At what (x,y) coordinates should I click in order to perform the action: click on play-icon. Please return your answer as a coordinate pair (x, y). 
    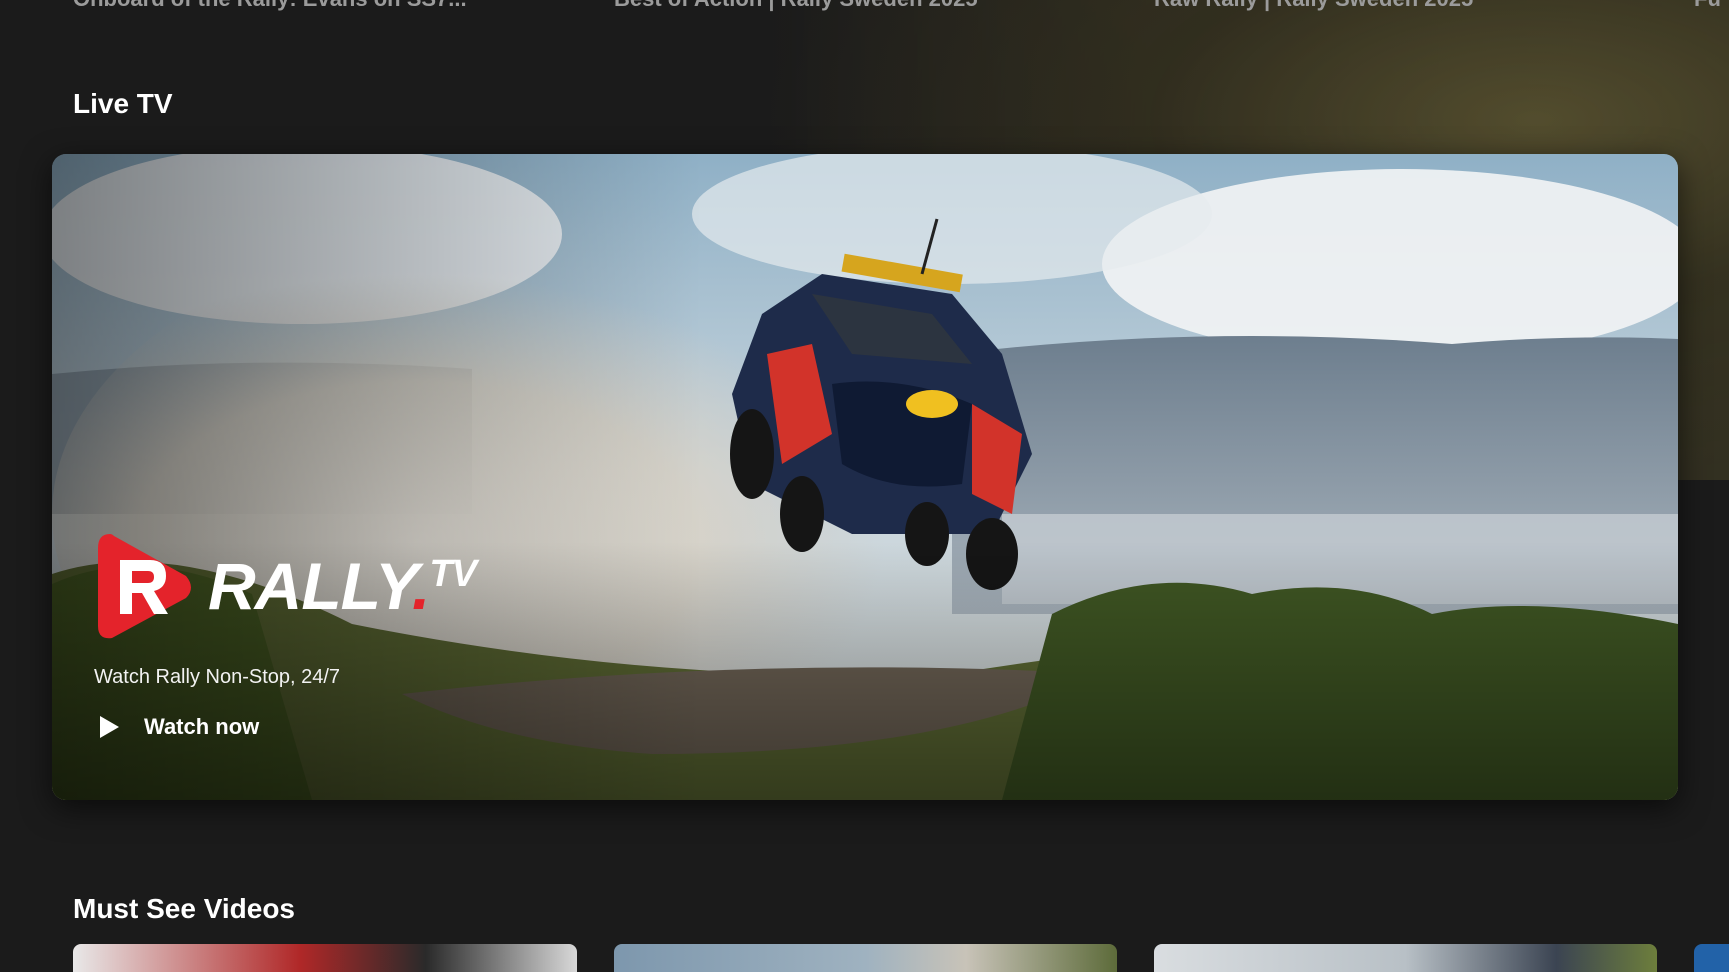
    Looking at the image, I should click on (109, 727).